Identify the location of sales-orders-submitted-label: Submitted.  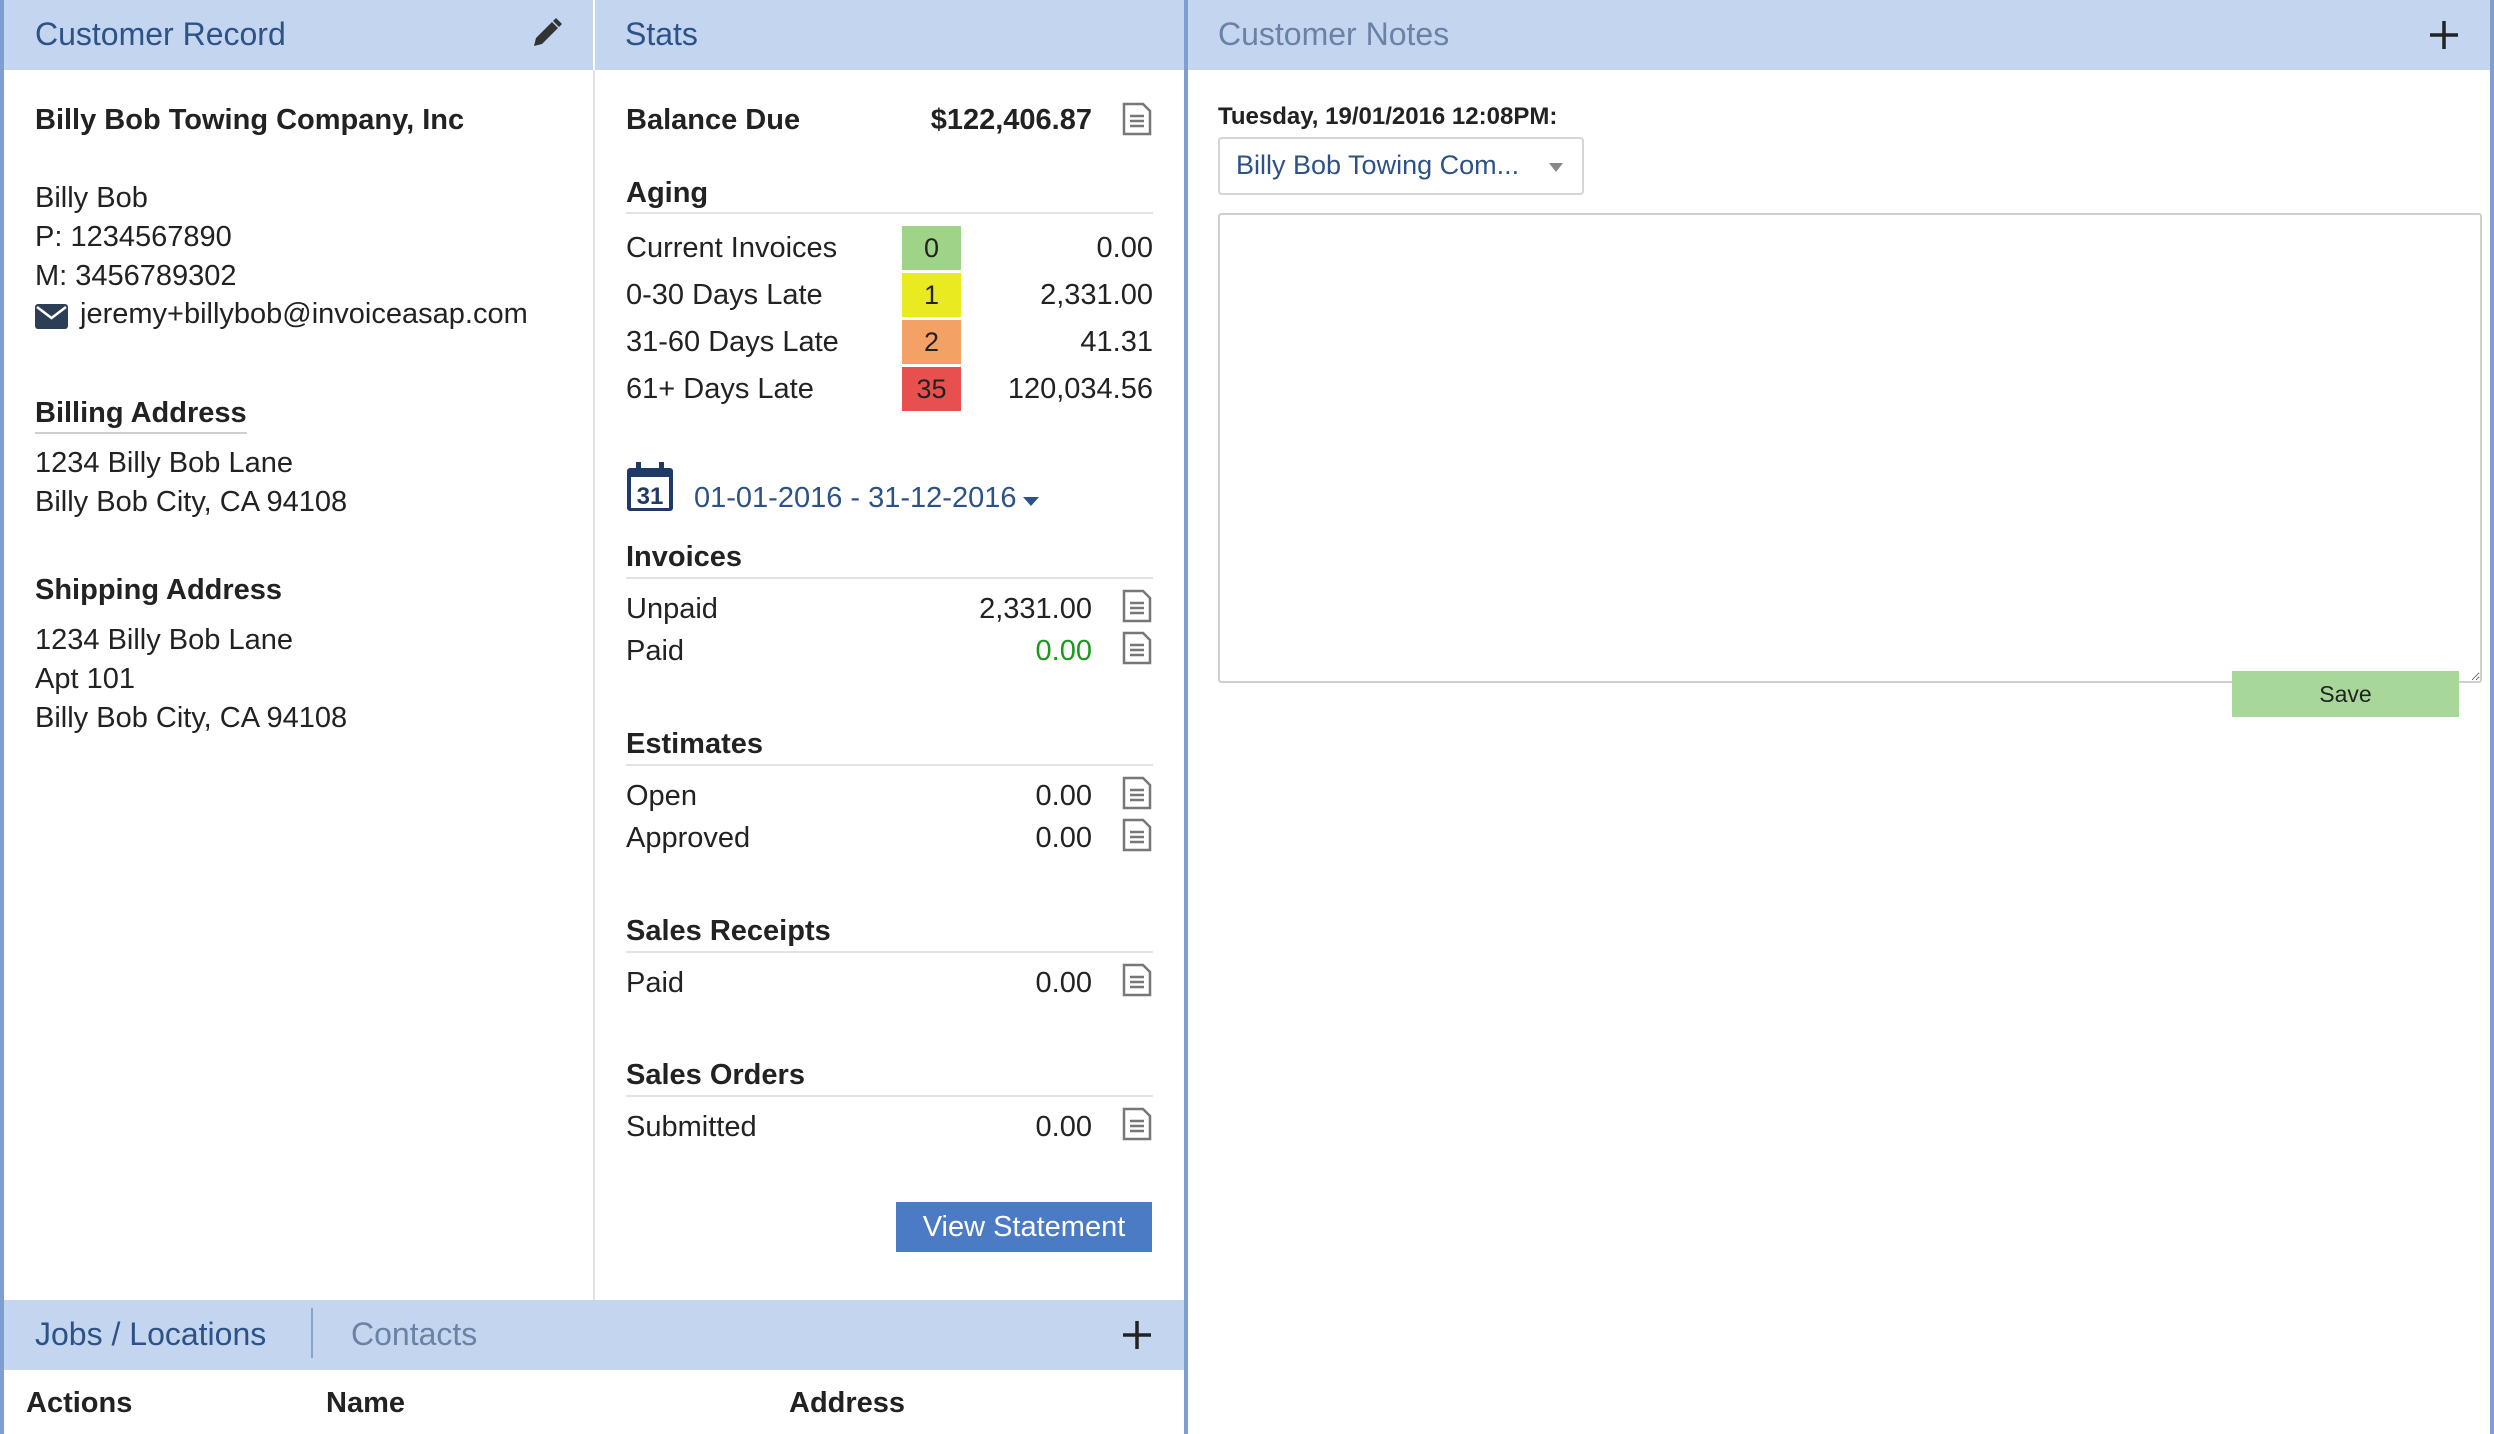
(691, 1127).